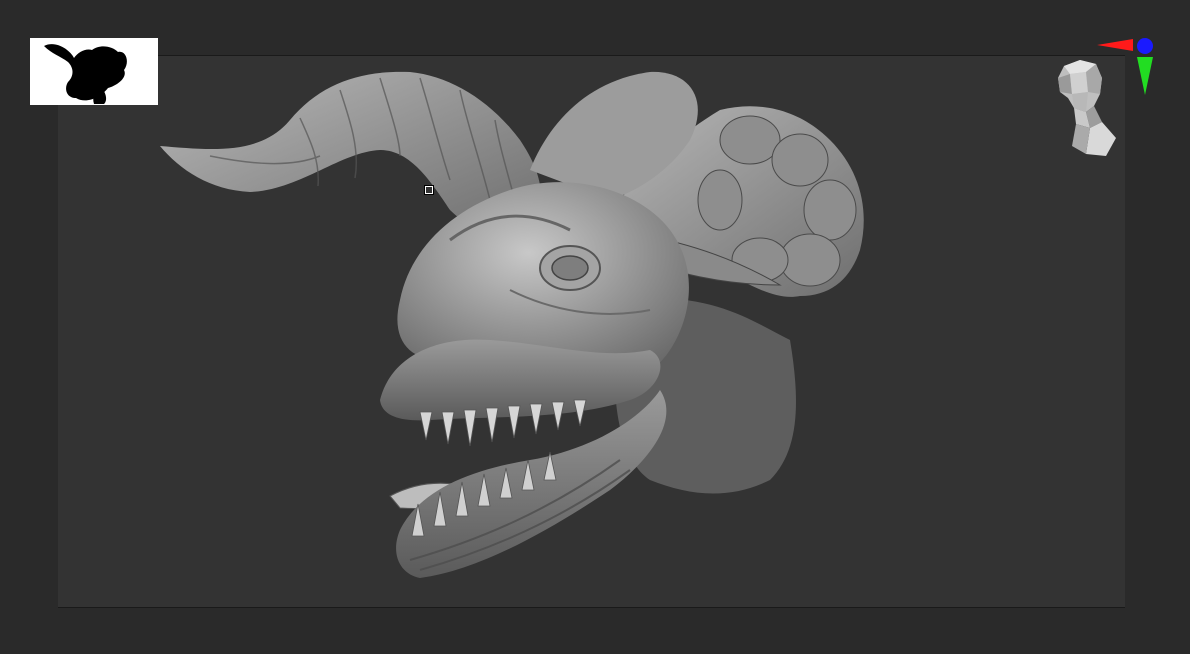 The image size is (1190, 654). I want to click on x-axis-arrow, so click(1115, 45).